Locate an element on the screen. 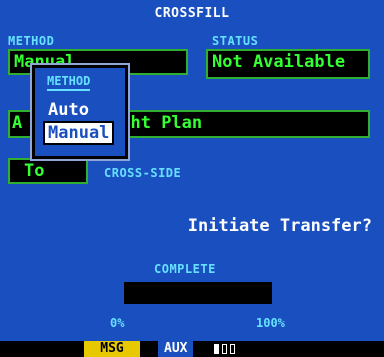  status-bar: MSG AUX is located at coordinates (192, 349).